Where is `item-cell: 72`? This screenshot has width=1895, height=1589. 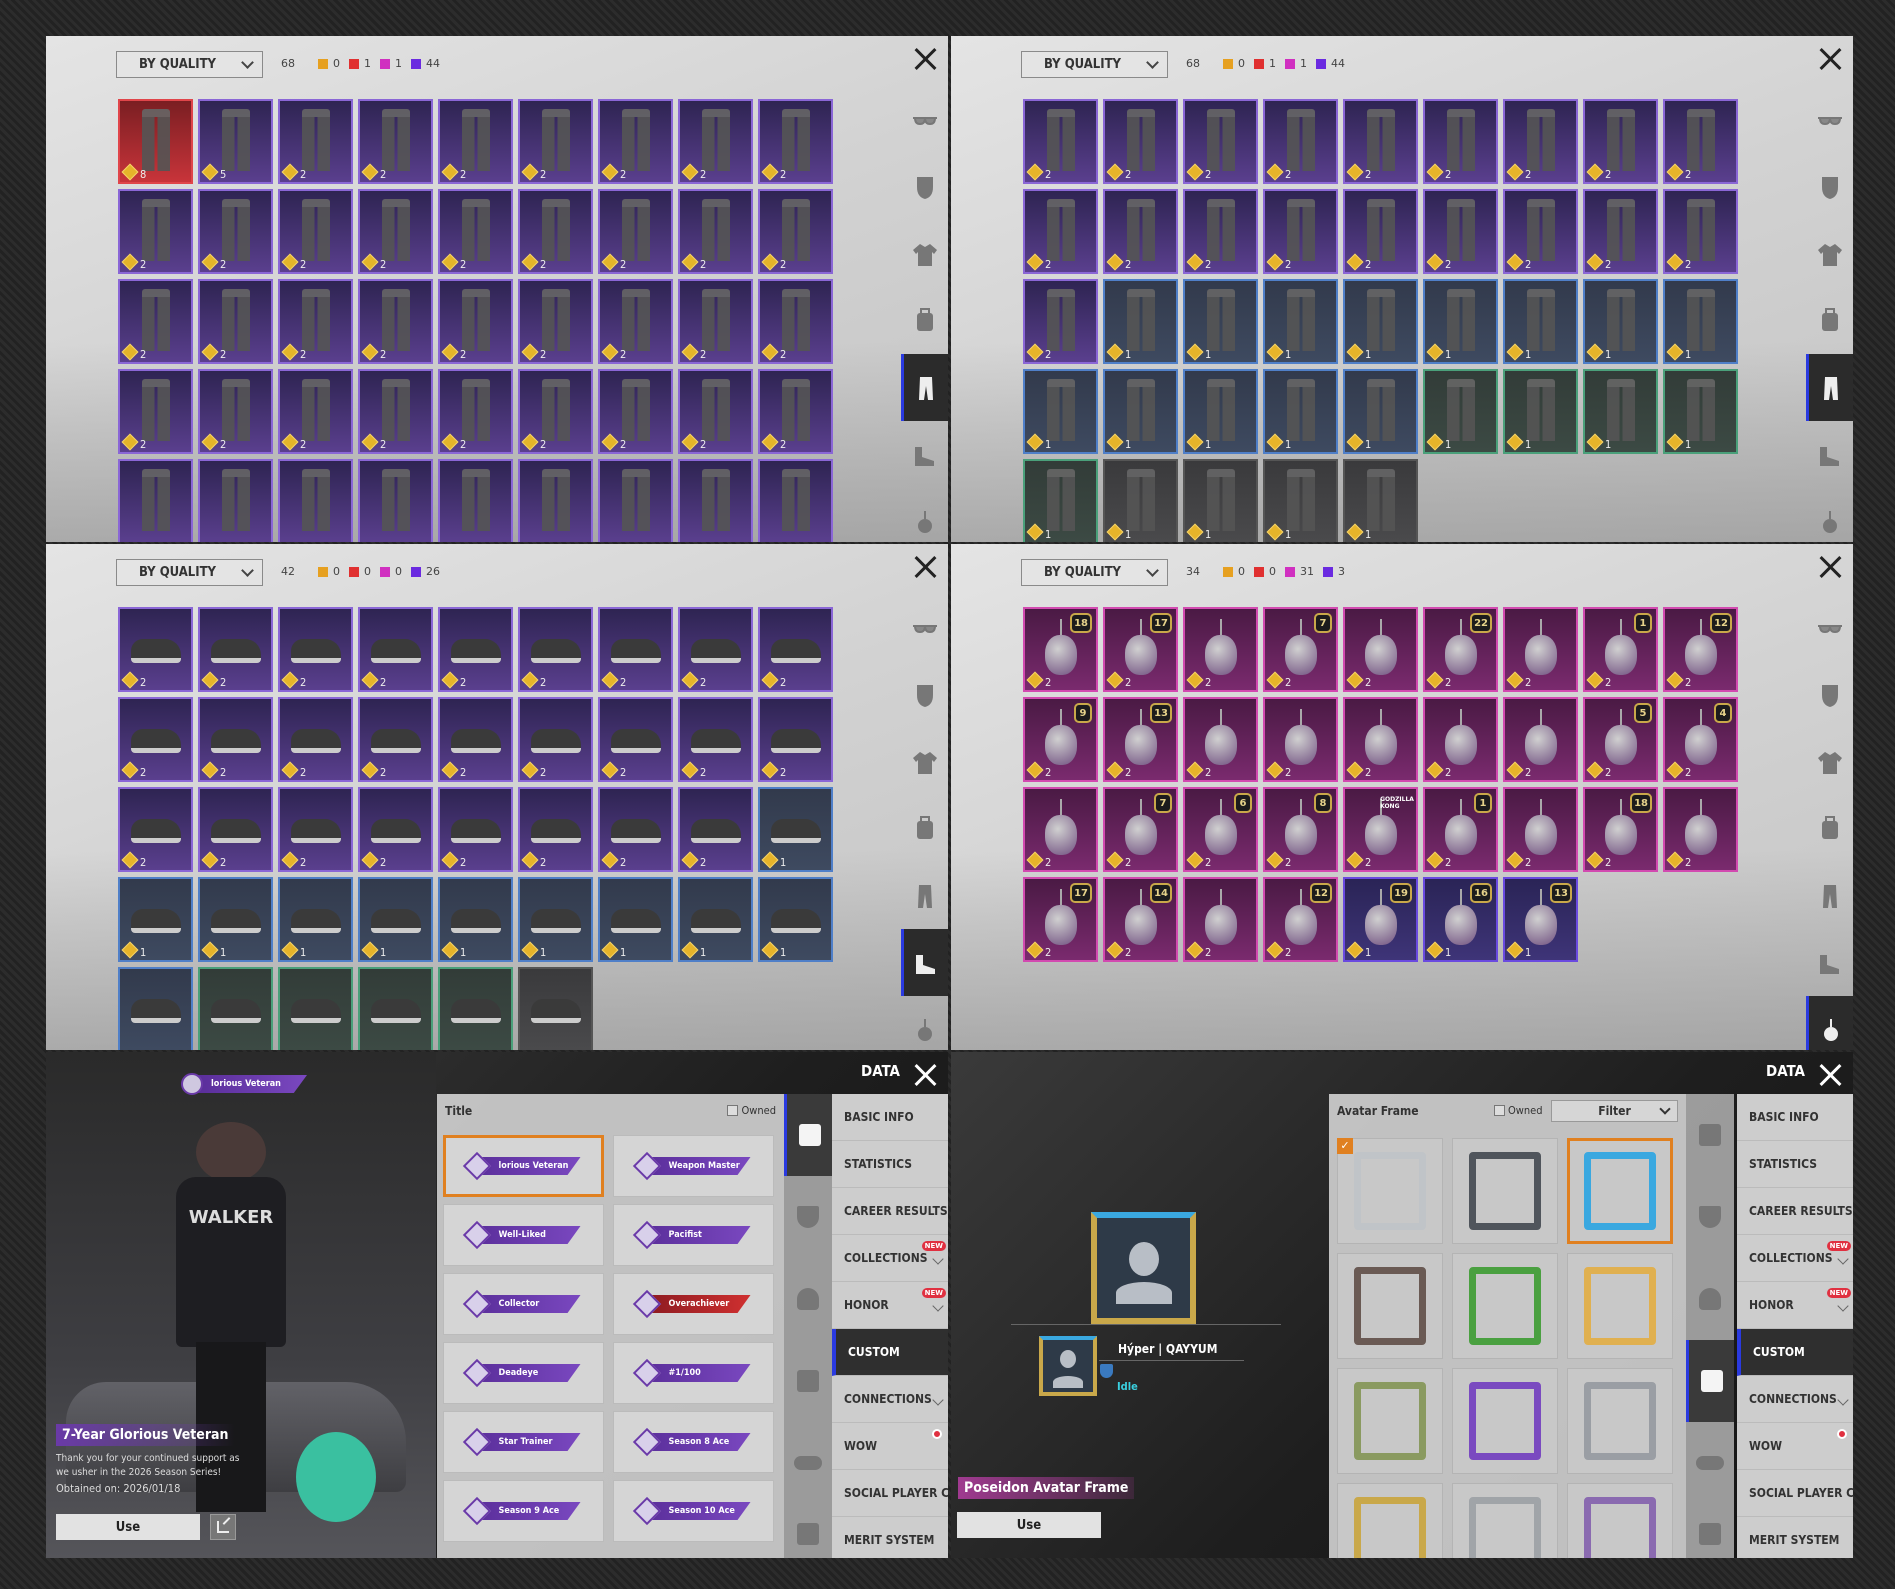
item-cell: 72 is located at coordinates (1300, 649).